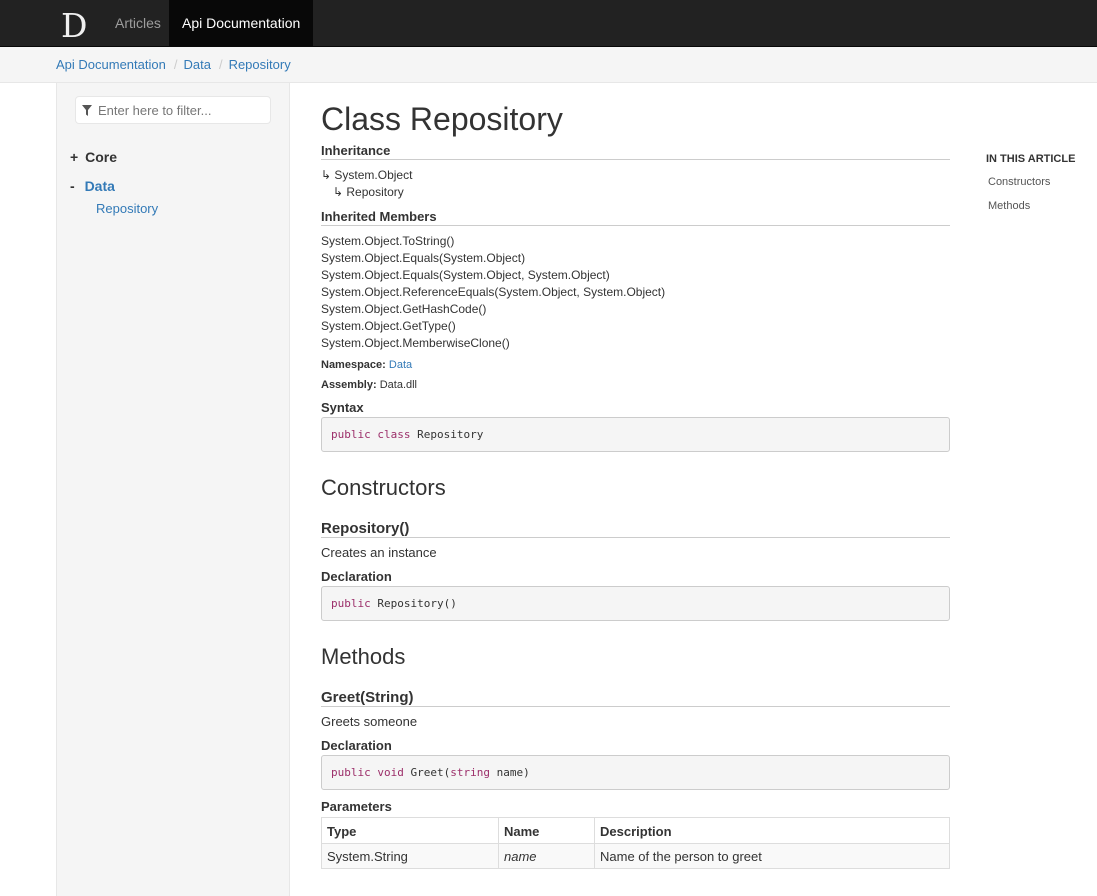  Describe the element at coordinates (87, 110) in the screenshot. I see `filter-icon` at that location.